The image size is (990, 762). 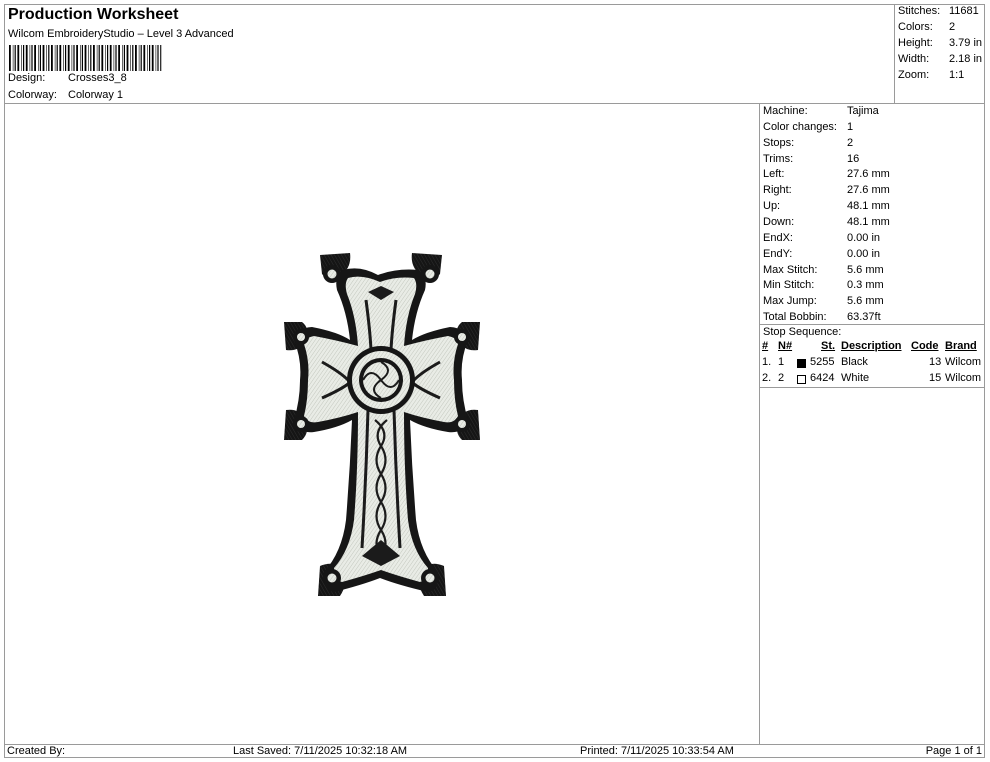 I want to click on table-row: 1. 1 5255 Black 13 Wilcom, so click(x=873, y=364).